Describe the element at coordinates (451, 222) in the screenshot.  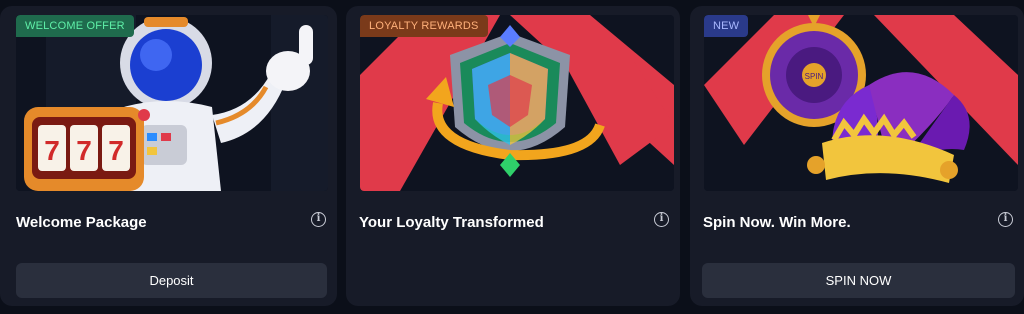
I see `card-title: Your Loyalty Transformed` at that location.